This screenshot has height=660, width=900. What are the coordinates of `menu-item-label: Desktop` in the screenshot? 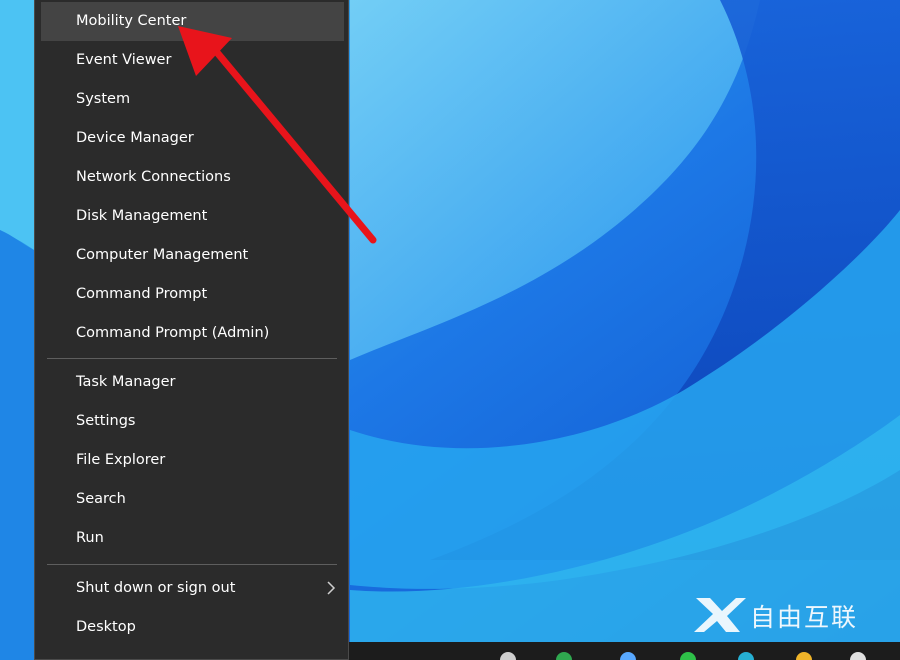 It's located at (106, 627).